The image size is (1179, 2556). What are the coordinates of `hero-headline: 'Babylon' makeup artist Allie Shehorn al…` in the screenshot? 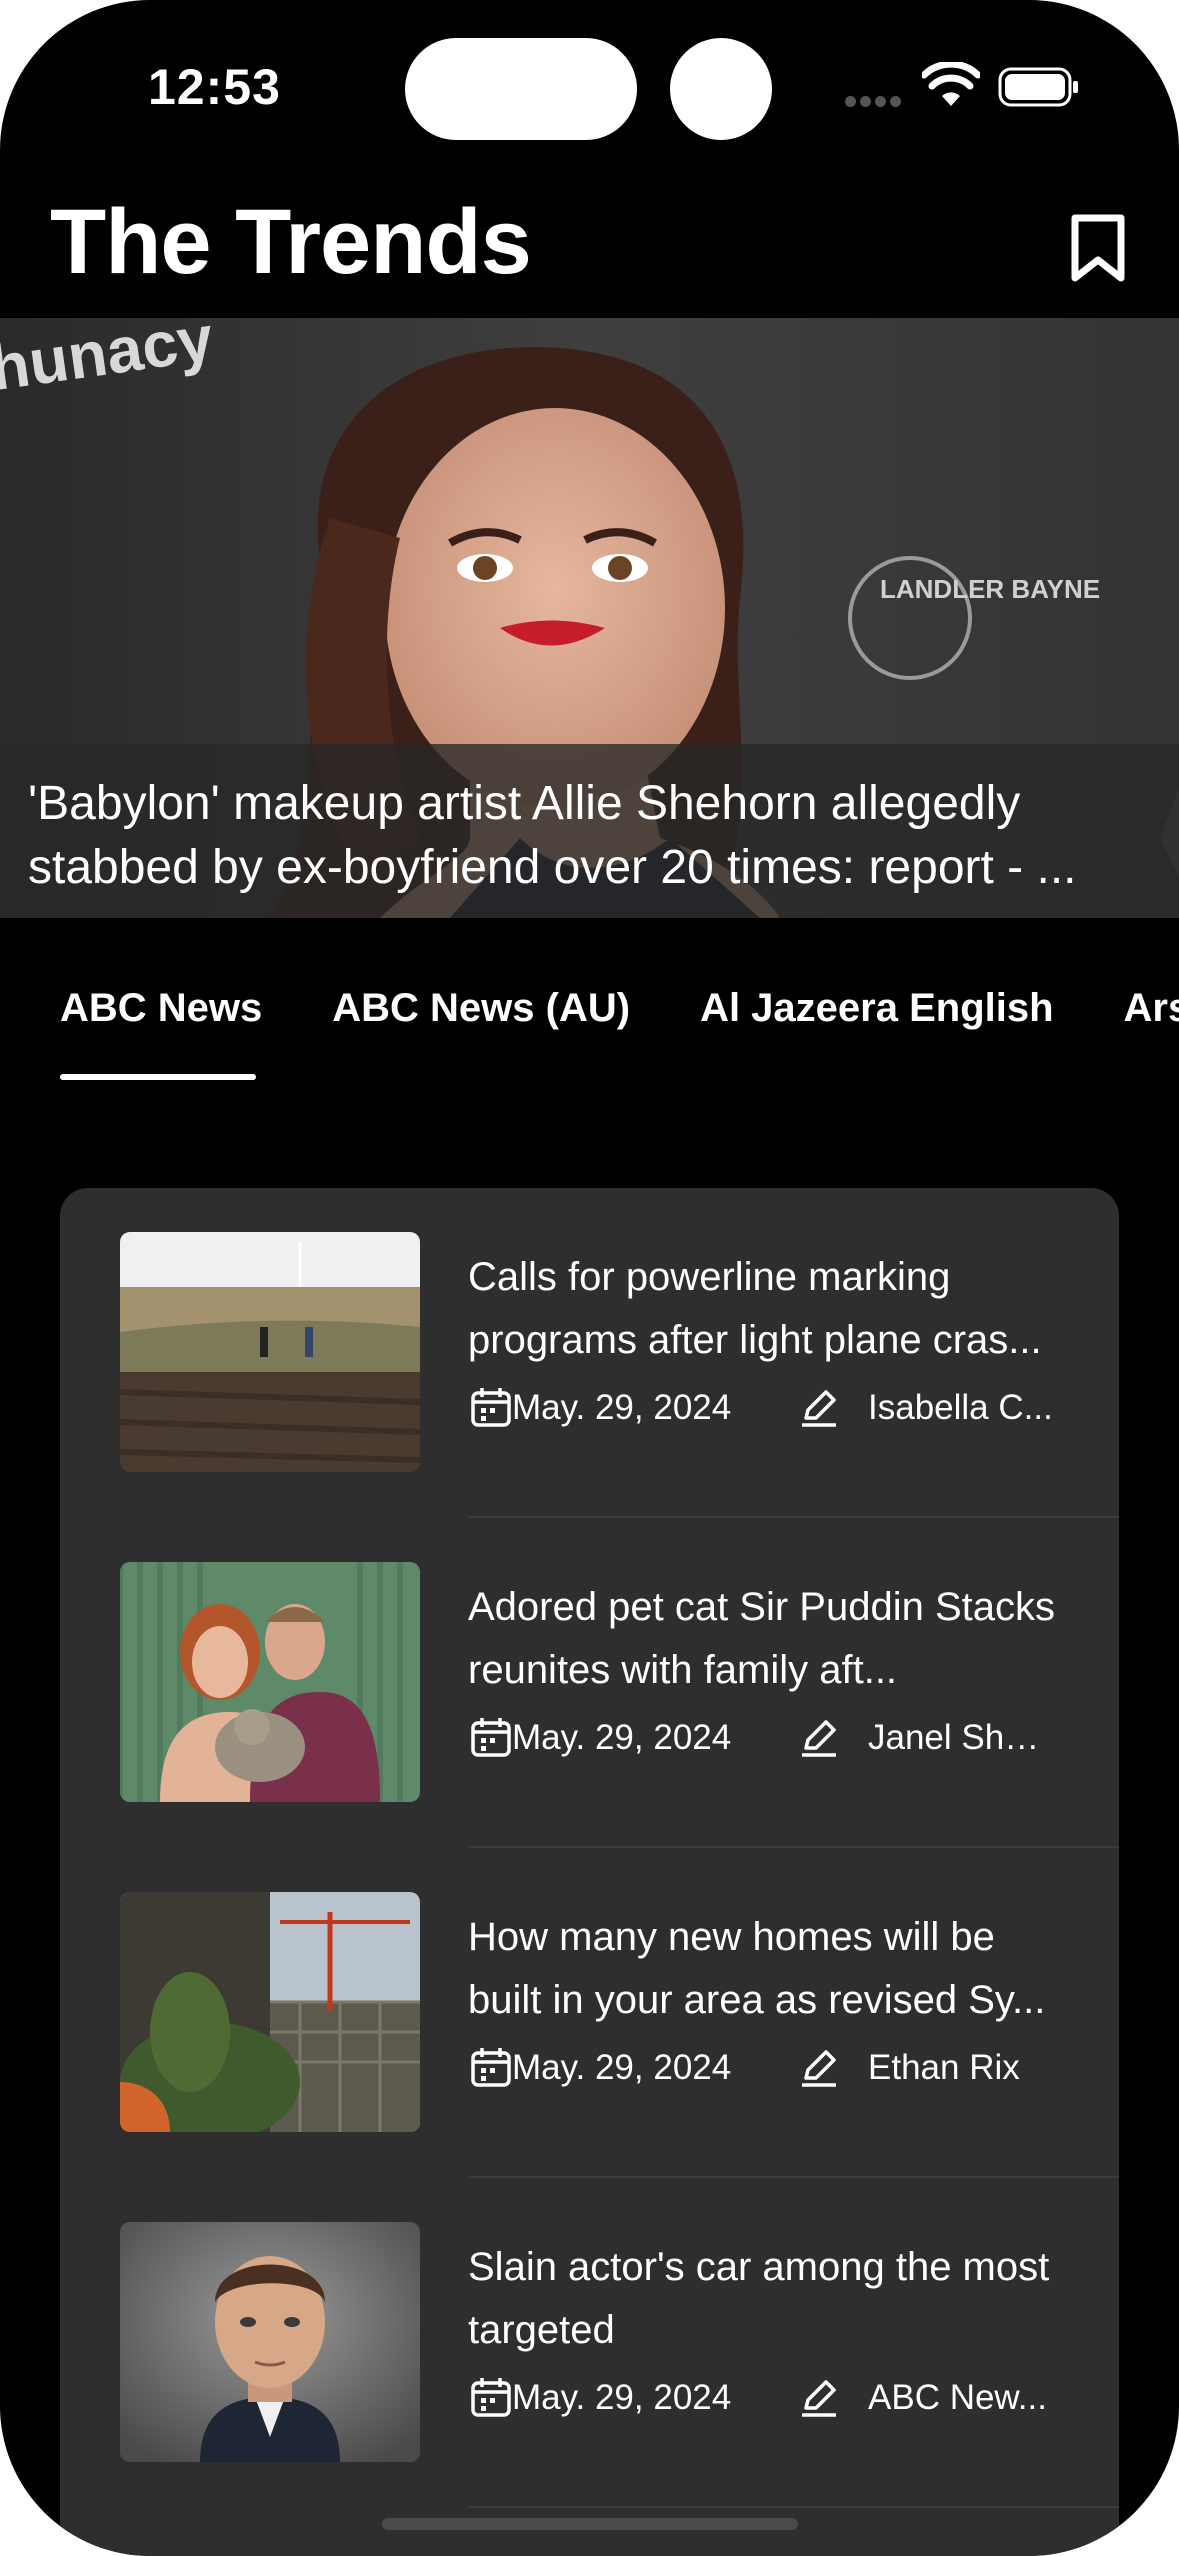 It's located at (589, 836).